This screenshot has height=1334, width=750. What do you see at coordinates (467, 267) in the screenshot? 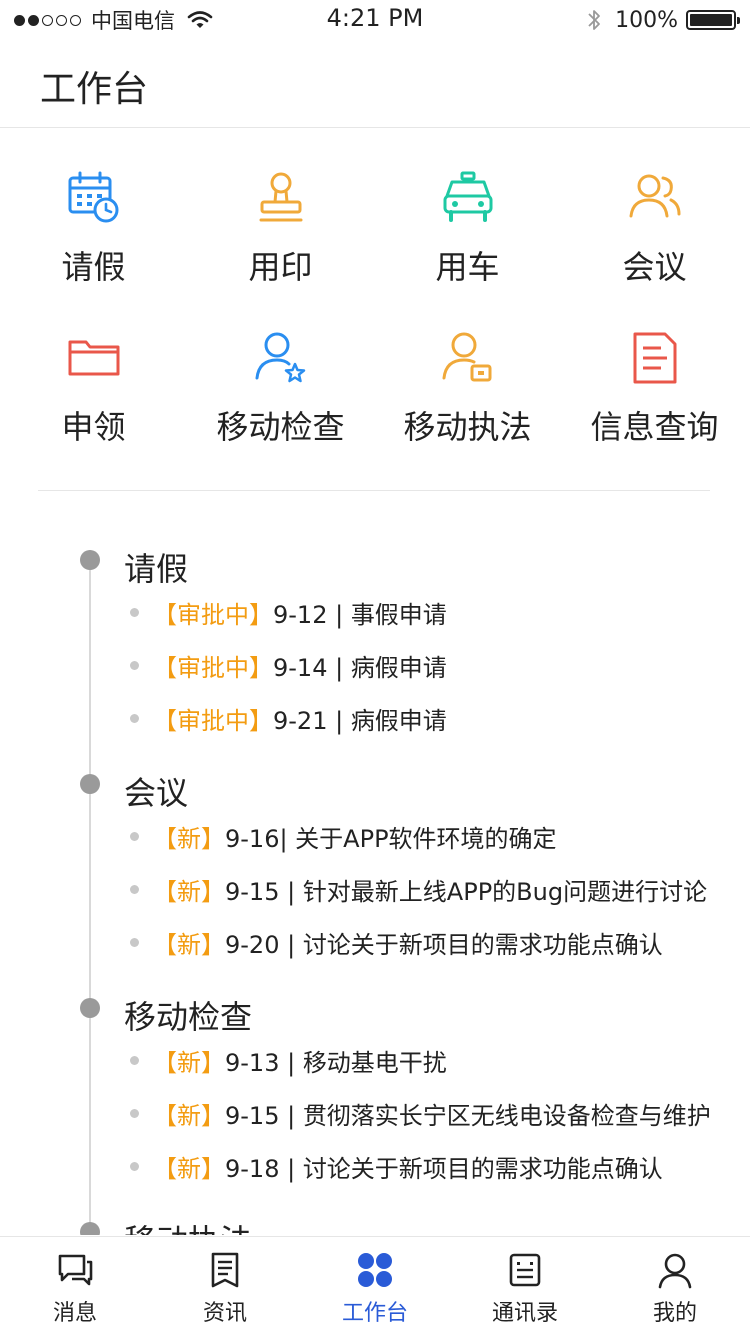
I see `grid-label: 用车` at bounding box center [467, 267].